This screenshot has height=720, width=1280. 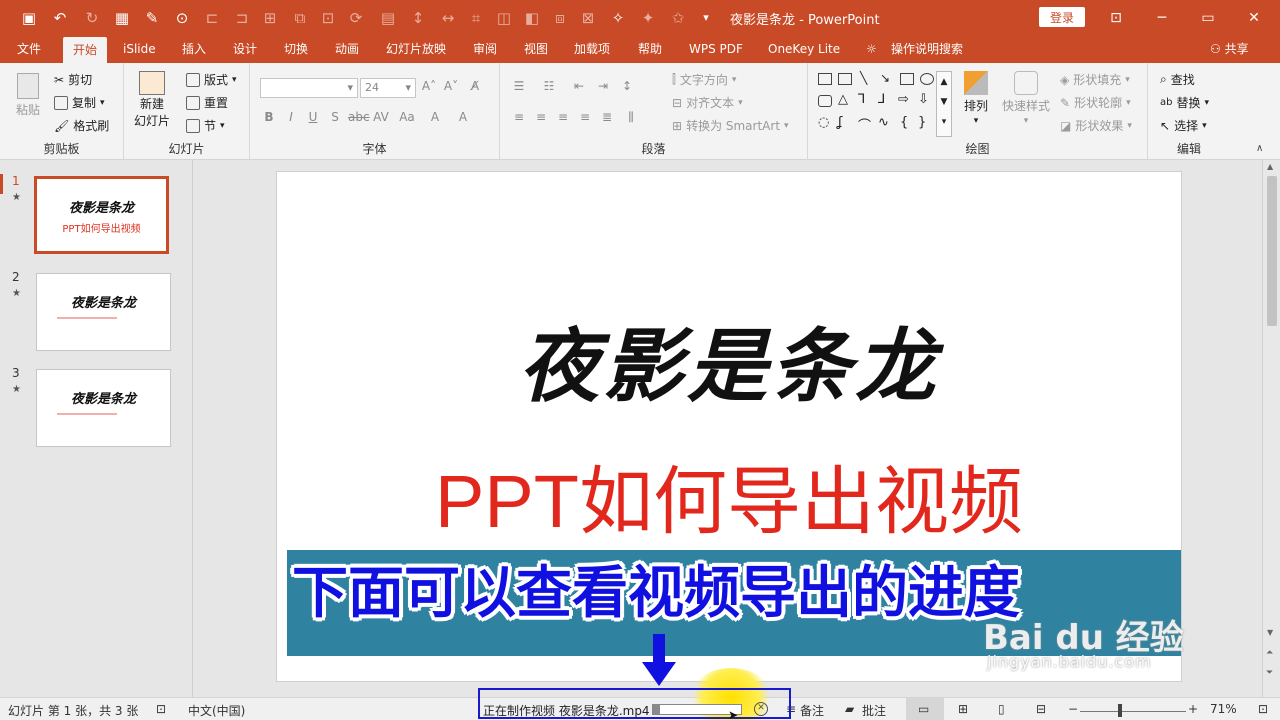 What do you see at coordinates (603, 86) in the screenshot?
I see `increase-indent-icon: ⇥` at bounding box center [603, 86].